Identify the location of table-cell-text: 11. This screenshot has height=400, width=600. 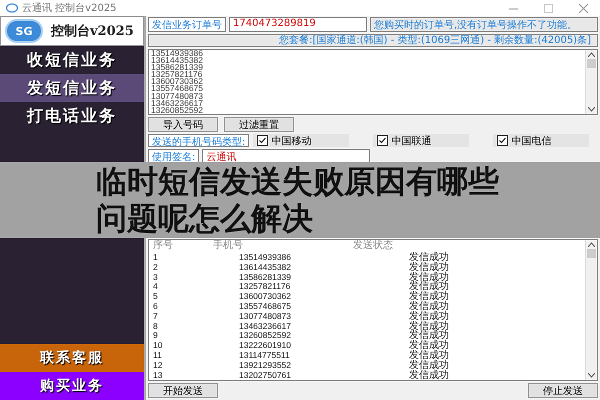
(157, 355).